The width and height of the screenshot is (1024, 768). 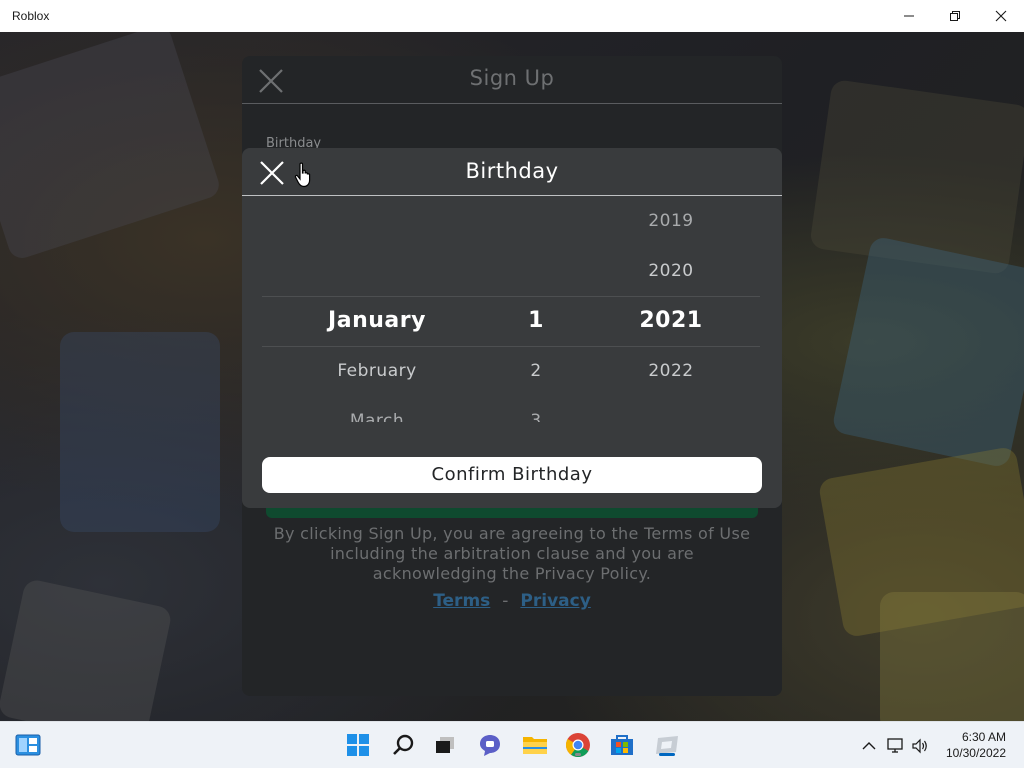 I want to click on year-wheel: 2019 2020 2021 2022, so click(x=671, y=311).